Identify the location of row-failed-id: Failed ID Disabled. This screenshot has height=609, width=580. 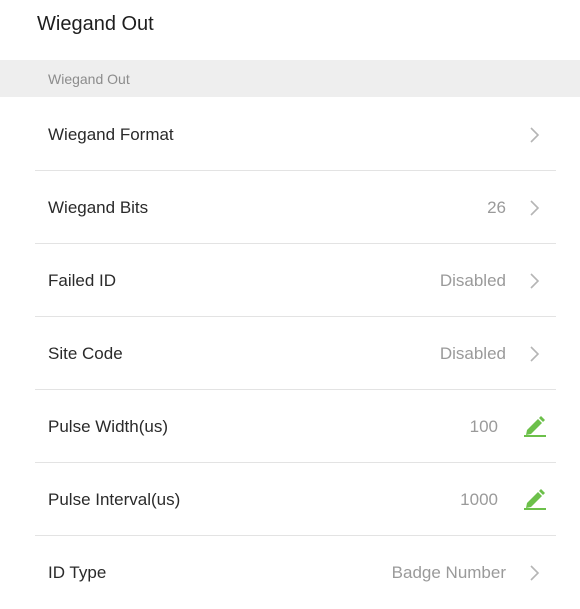
(290, 280).